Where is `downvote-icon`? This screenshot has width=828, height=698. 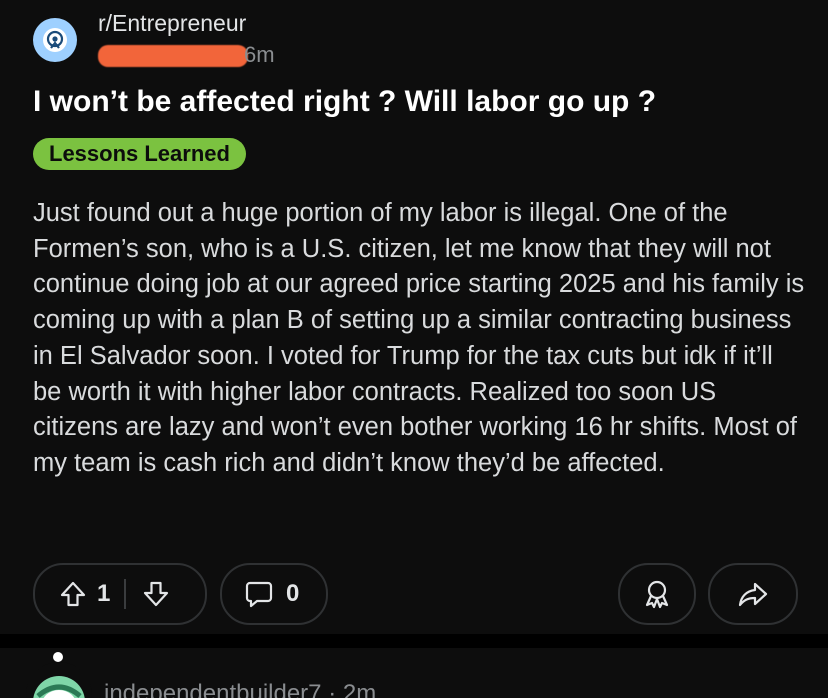
downvote-icon is located at coordinates (156, 594).